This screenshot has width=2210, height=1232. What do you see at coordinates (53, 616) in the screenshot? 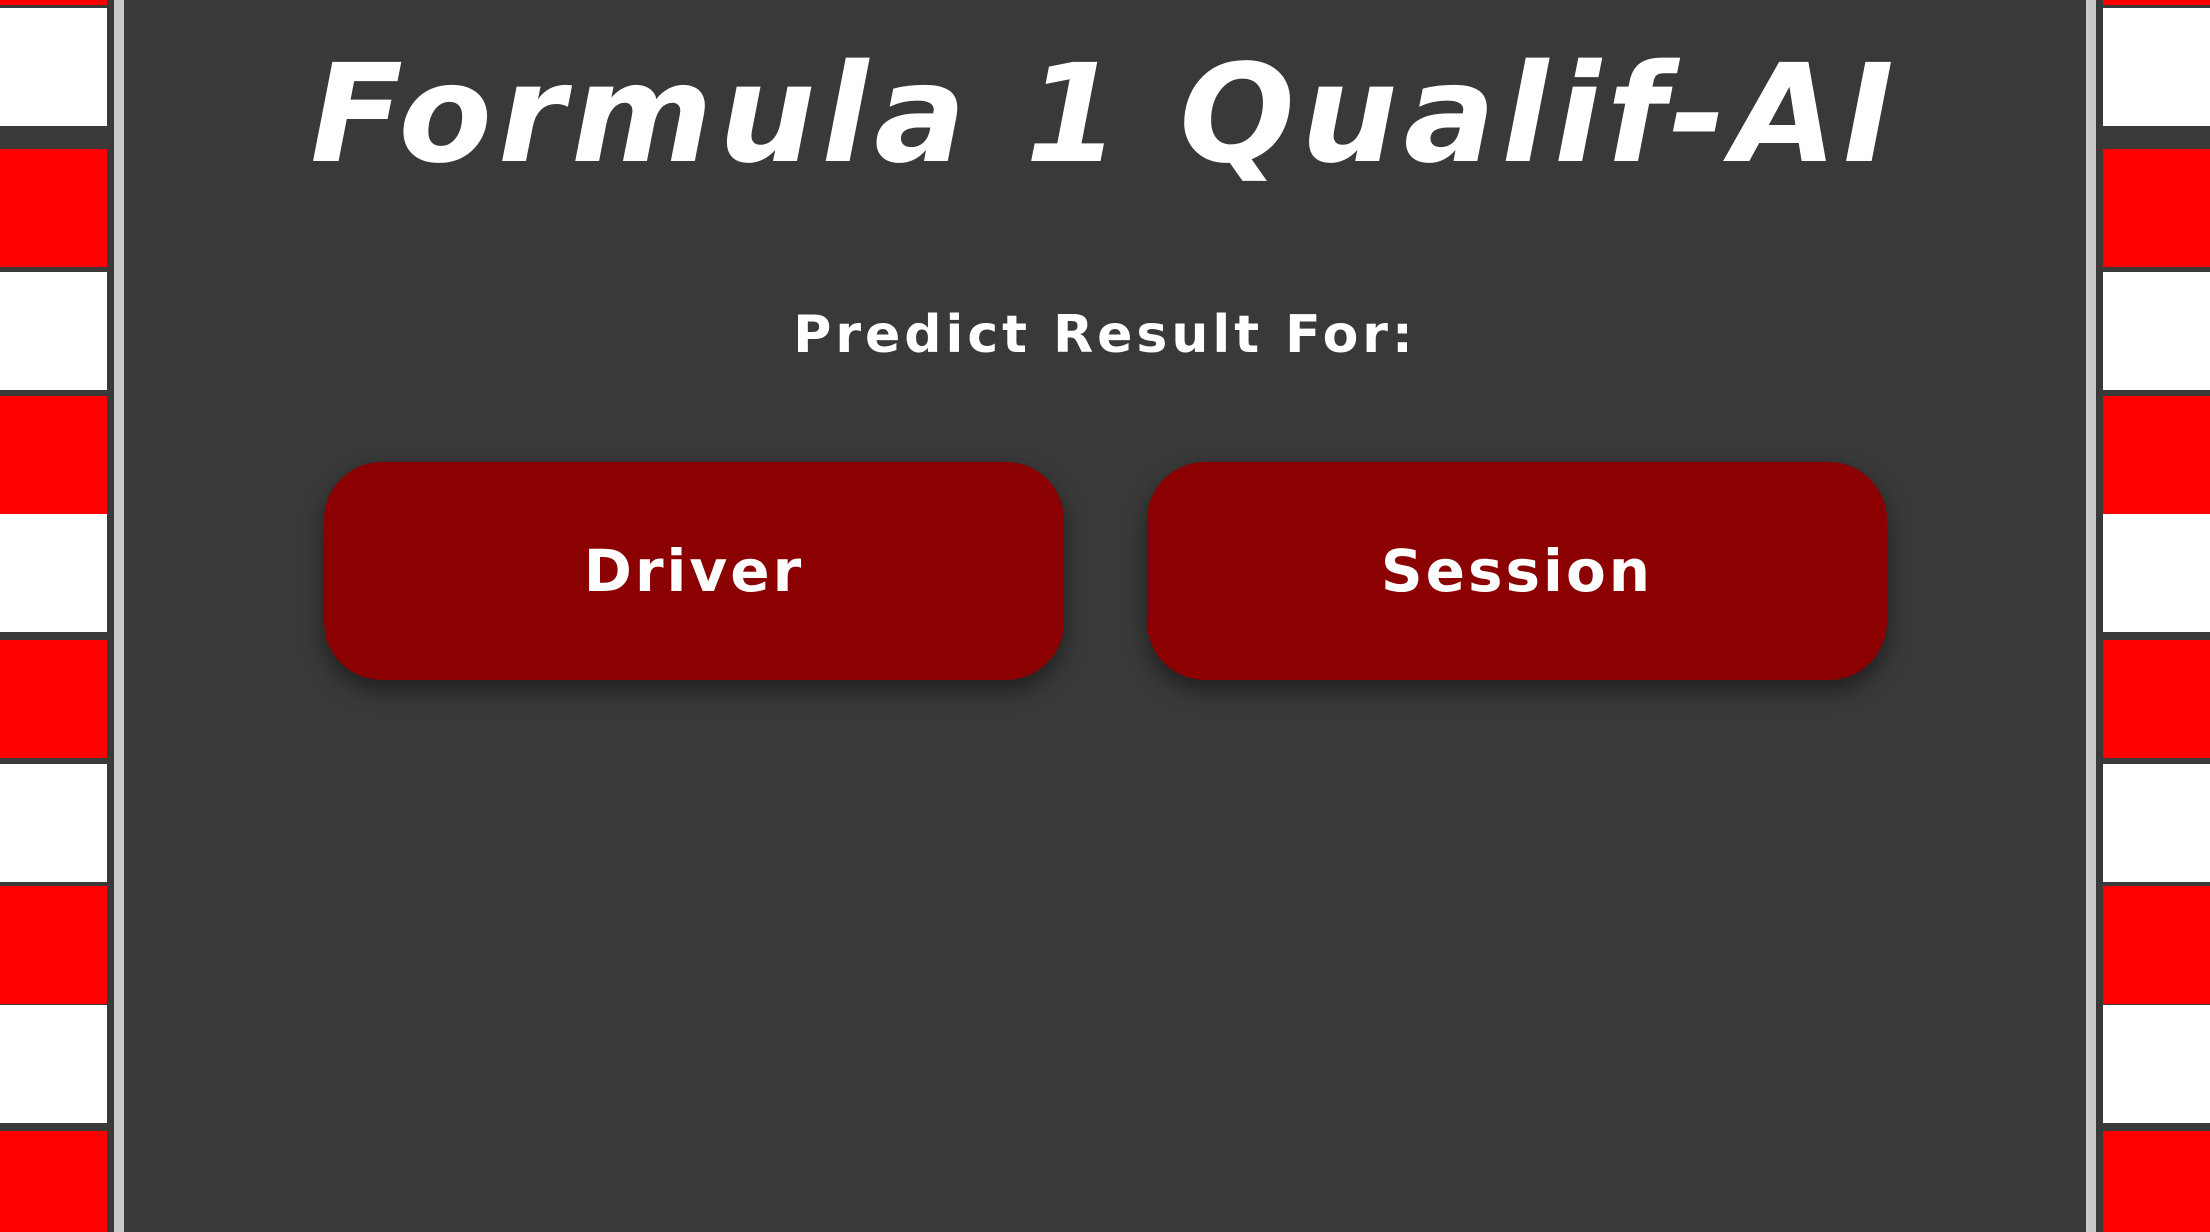
I see `left-curb-decoration` at bounding box center [53, 616].